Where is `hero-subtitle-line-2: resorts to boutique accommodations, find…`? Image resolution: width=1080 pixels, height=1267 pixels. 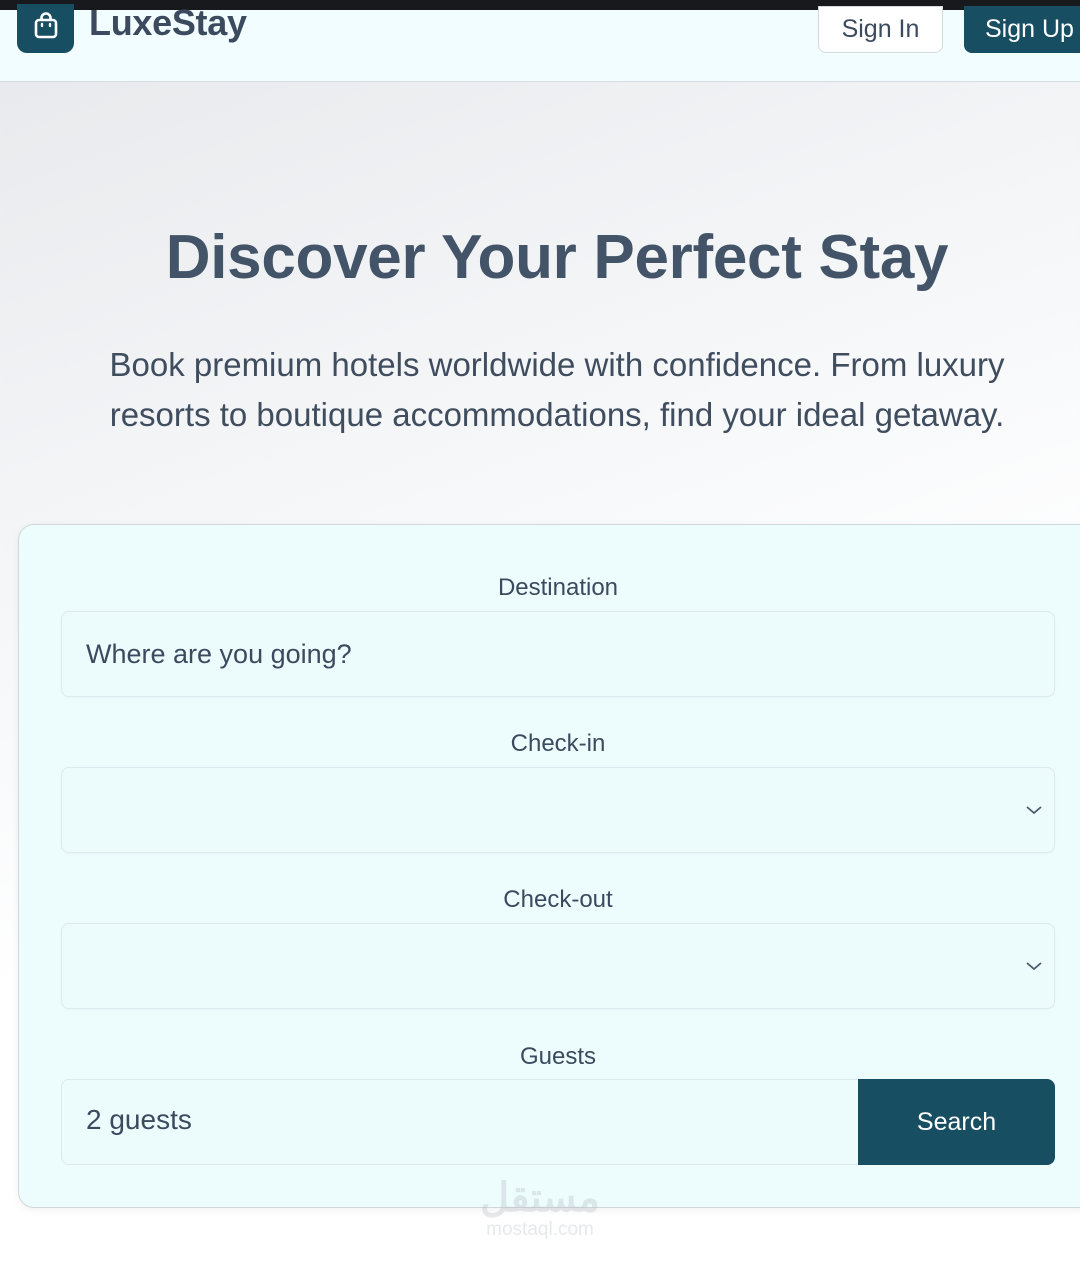
hero-subtitle-line-2: resorts to boutique accommodations, find… is located at coordinates (557, 414).